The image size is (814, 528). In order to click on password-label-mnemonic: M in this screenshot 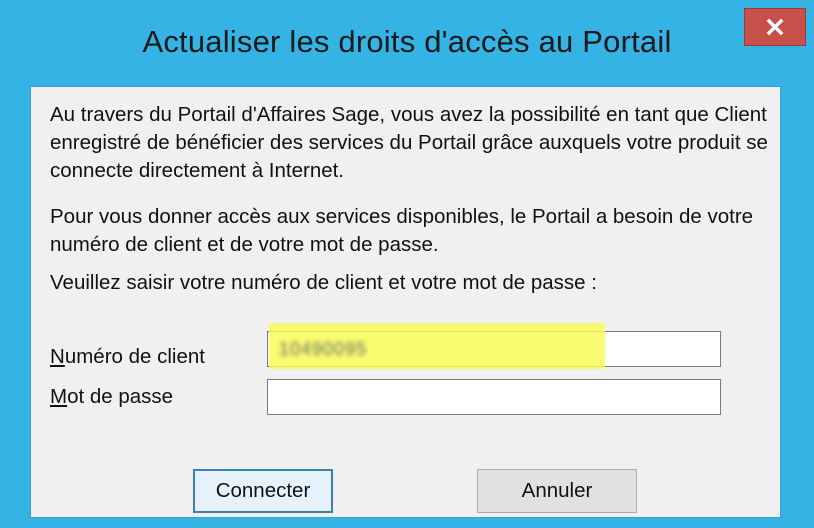, I will do `click(59, 396)`.